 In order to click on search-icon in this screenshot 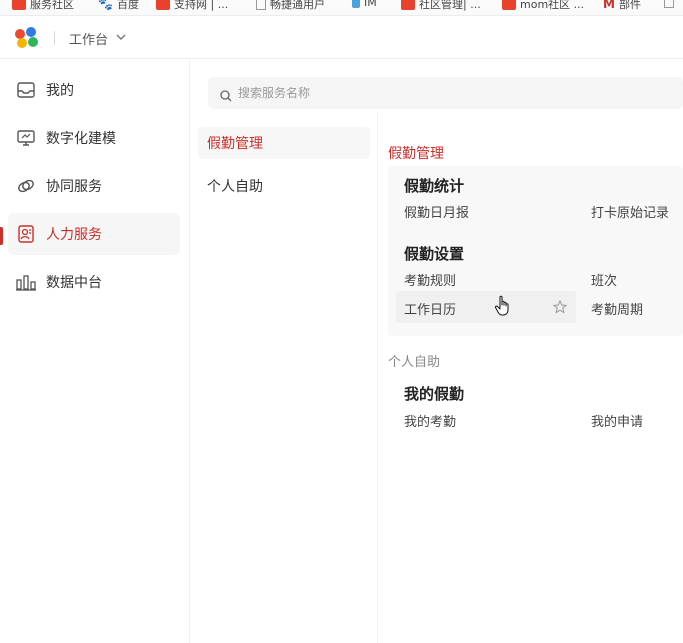, I will do `click(226, 94)`.